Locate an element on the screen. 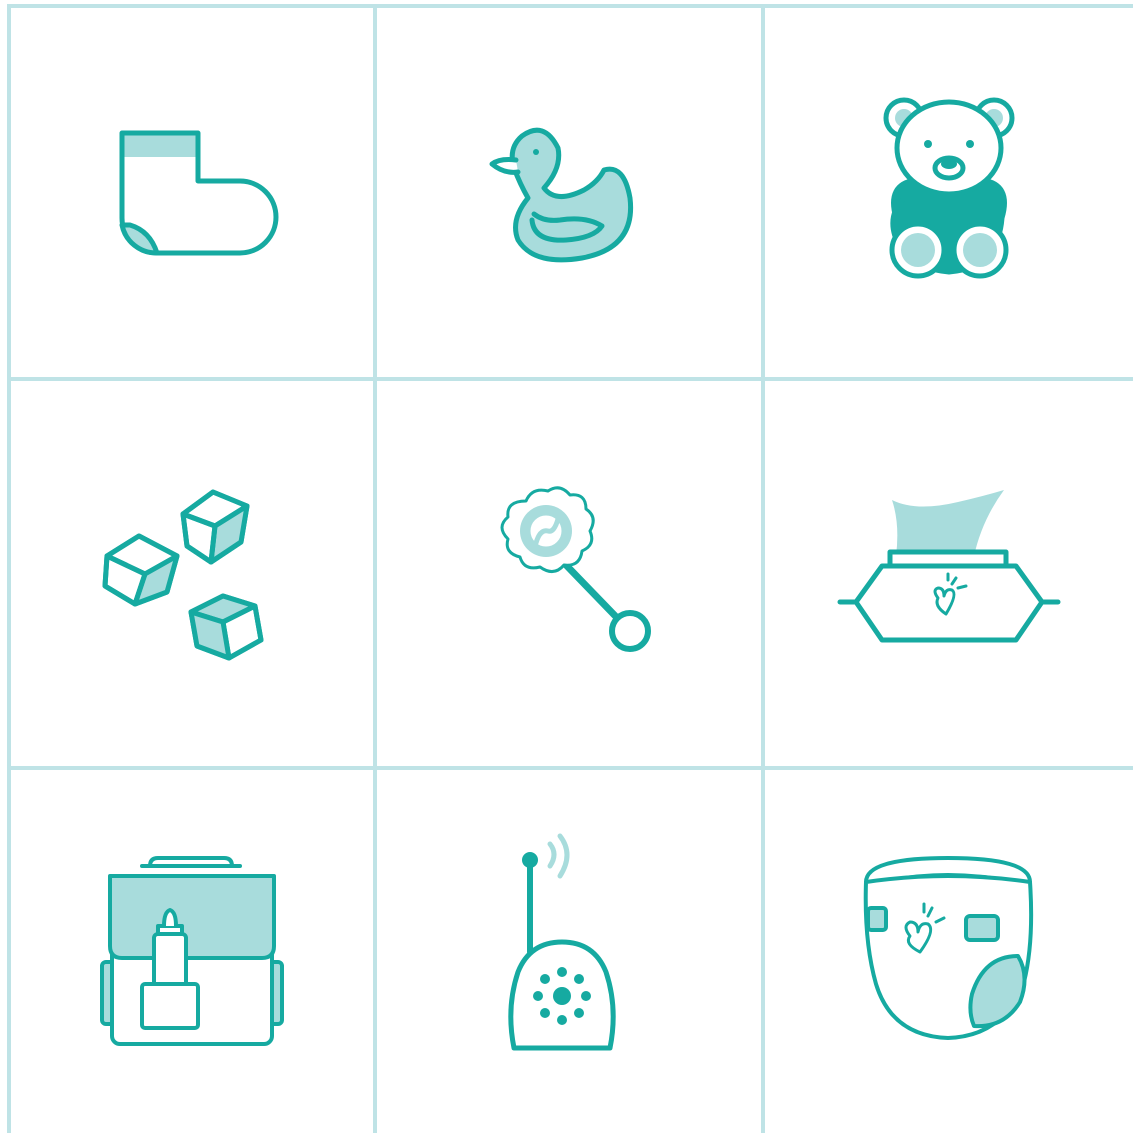 The image size is (1133, 1133). cell-teddy-bear is located at coordinates (949, 192).